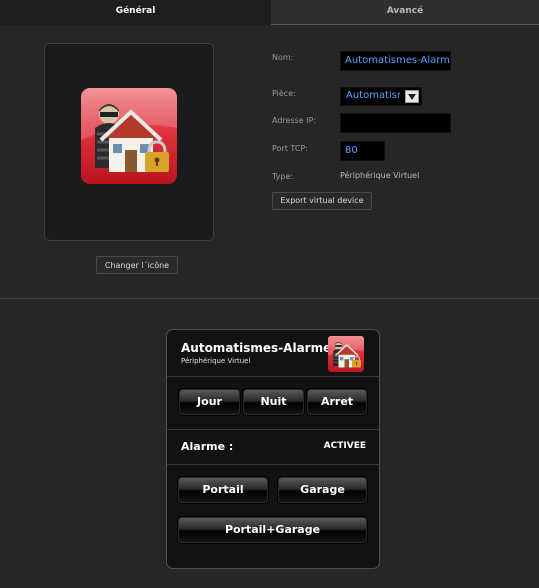  I want to click on widget-title: Automatismes-Alarme, so click(256, 348).